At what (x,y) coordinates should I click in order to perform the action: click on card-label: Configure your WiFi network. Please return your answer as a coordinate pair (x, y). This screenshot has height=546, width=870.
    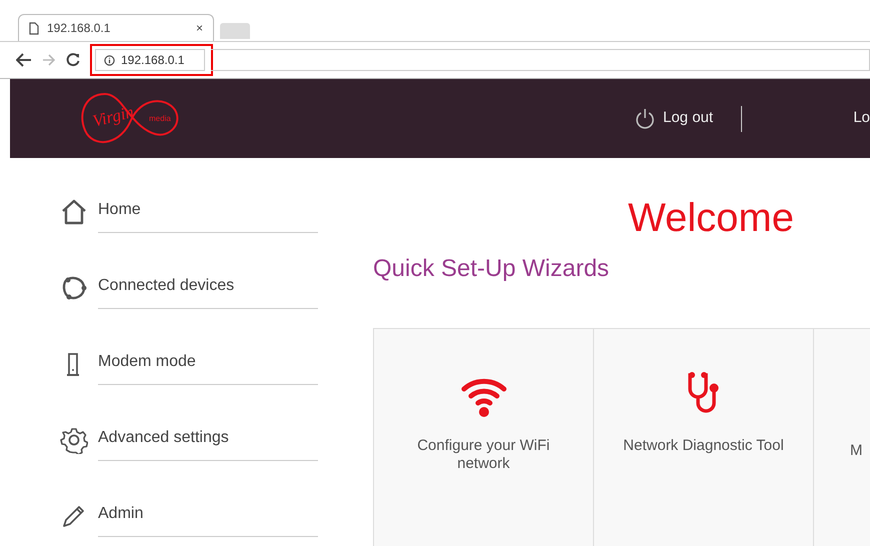
    Looking at the image, I should click on (483, 455).